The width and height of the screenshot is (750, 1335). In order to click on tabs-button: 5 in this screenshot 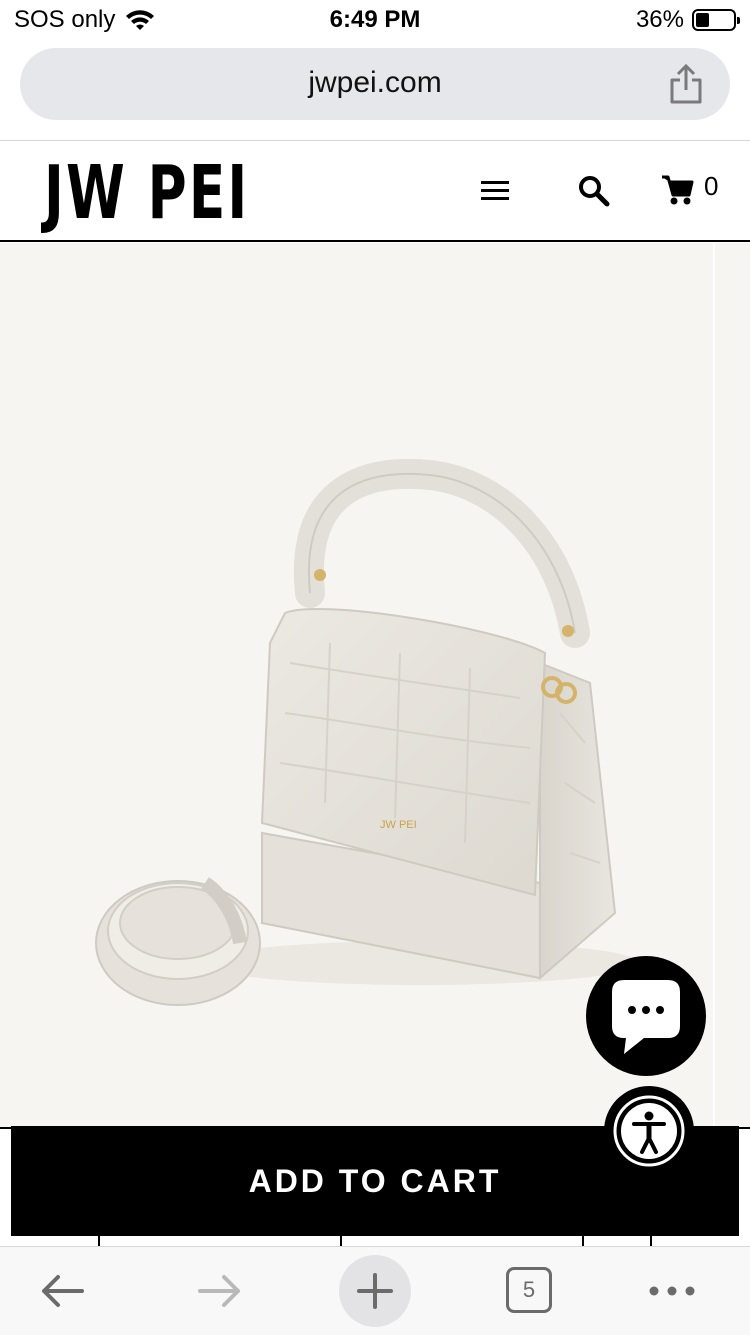, I will do `click(529, 1290)`.